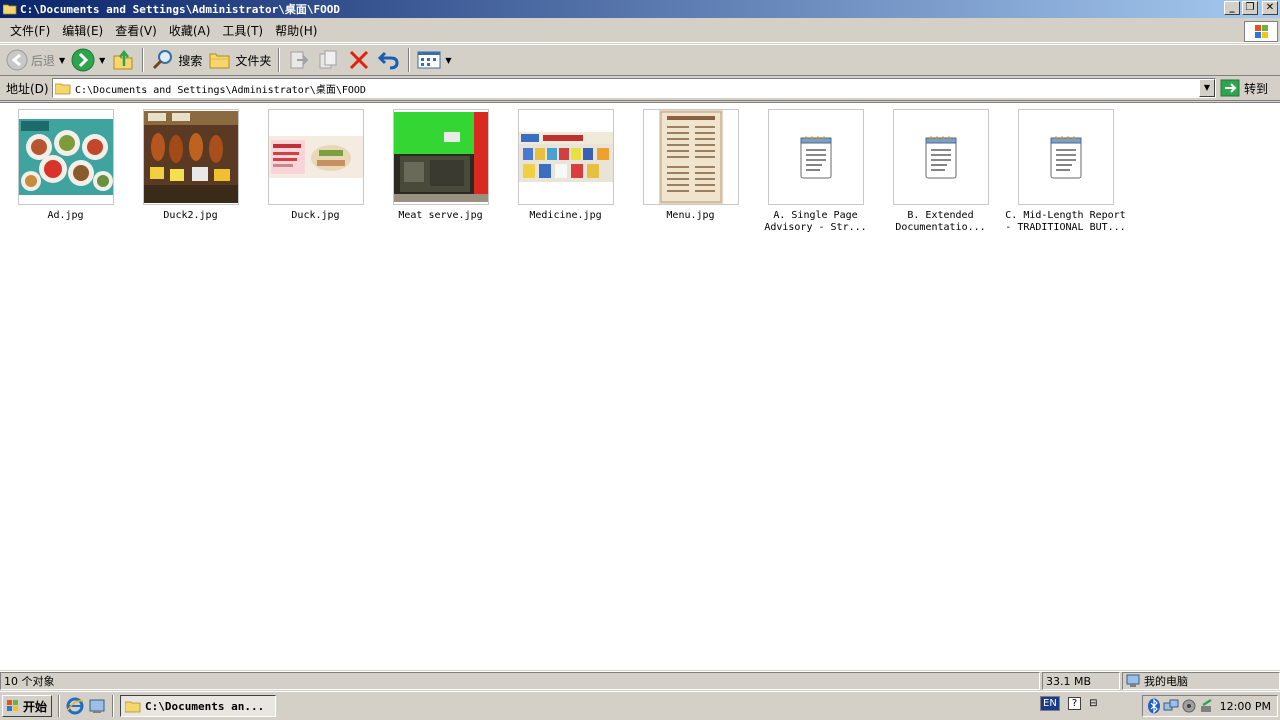  I want to click on duck-image-icon, so click(315, 157).